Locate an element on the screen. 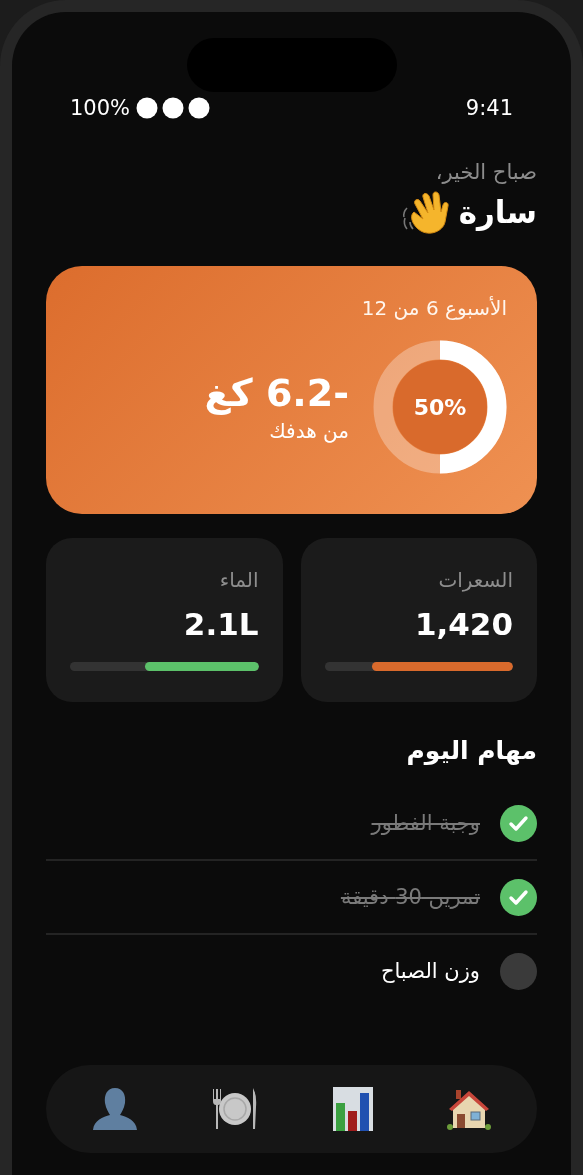  stat-label: السعرات is located at coordinates (475, 580).